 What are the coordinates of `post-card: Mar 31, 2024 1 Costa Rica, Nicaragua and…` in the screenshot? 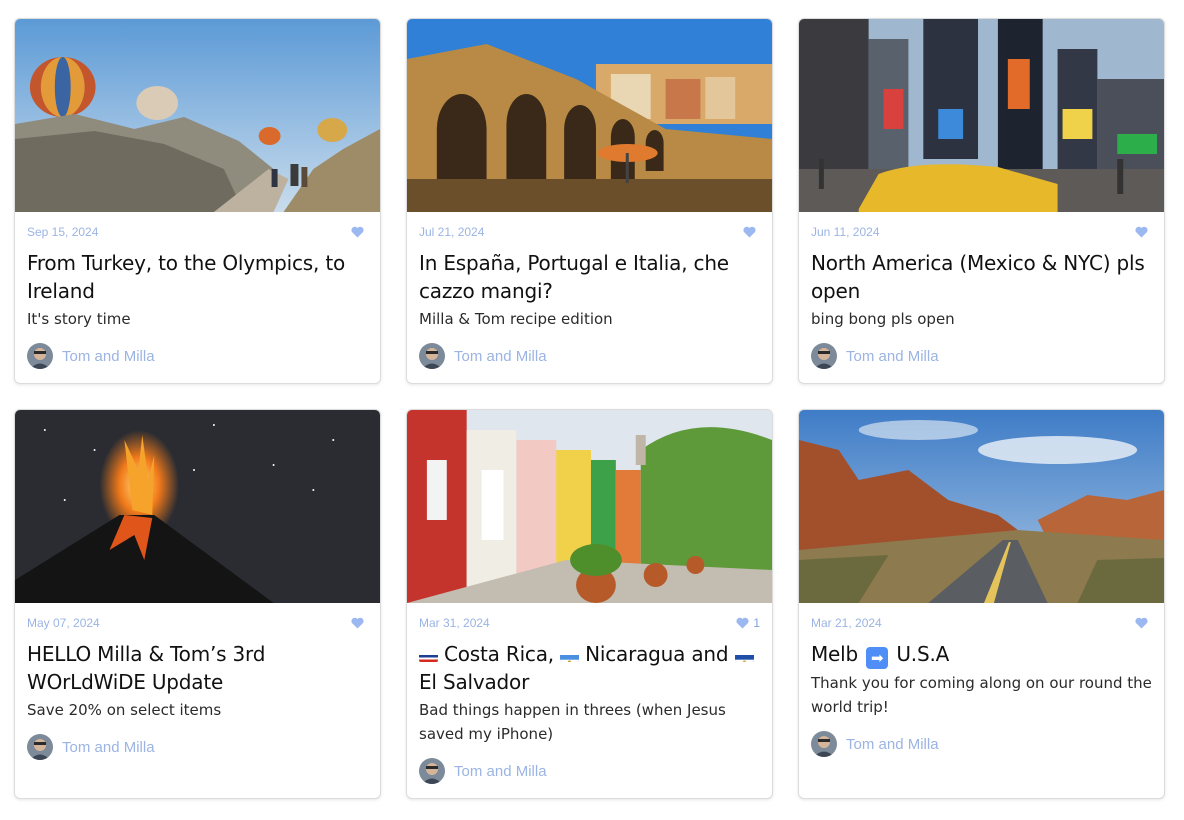 It's located at (589, 604).